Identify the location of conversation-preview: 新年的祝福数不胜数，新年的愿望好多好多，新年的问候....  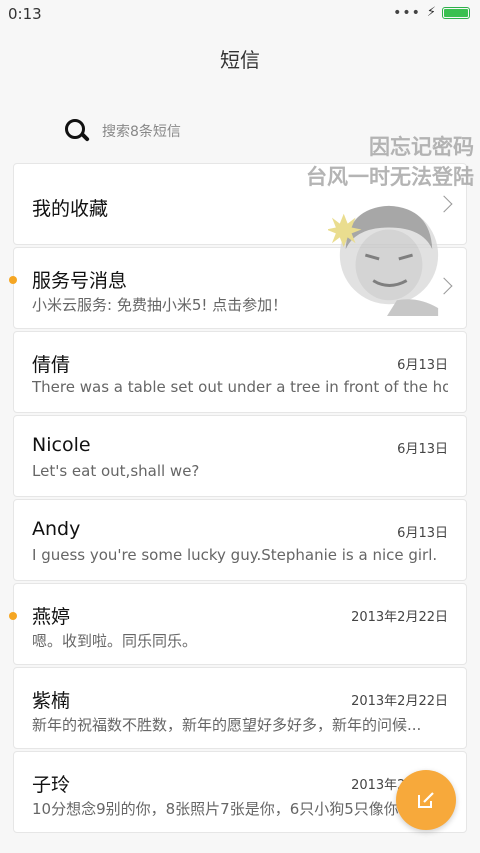
(227, 725).